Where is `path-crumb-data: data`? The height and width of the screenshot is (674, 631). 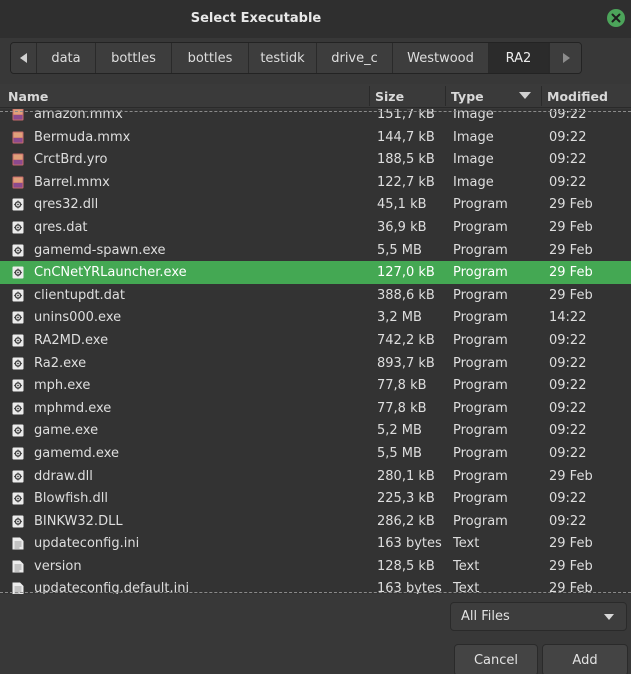
path-crumb-data: data is located at coordinates (66, 58).